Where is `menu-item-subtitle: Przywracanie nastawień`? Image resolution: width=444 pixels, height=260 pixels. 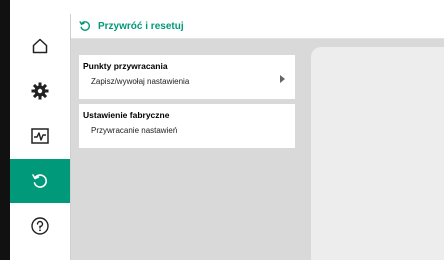
menu-item-subtitle: Przywracanie nastawień is located at coordinates (134, 130).